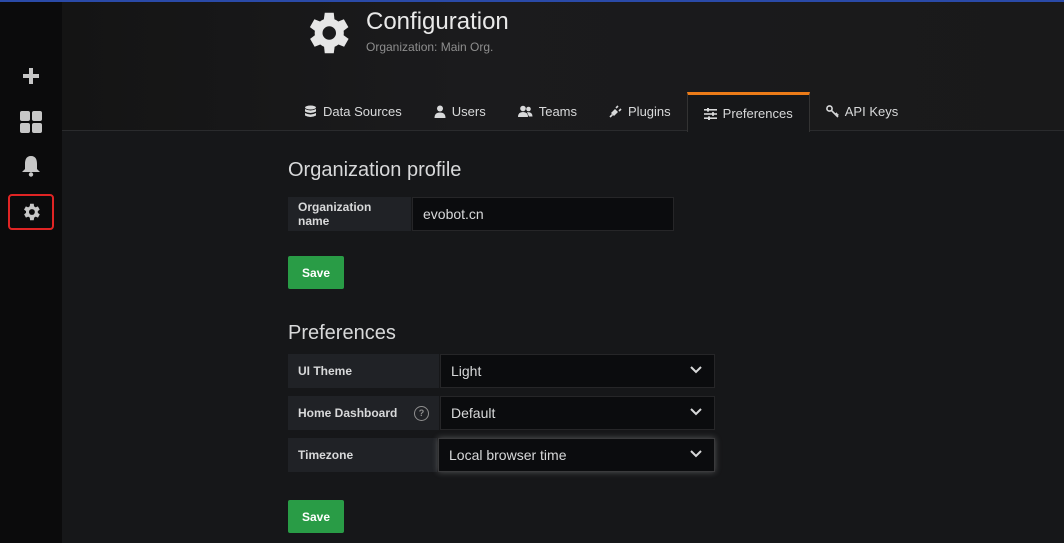 The height and width of the screenshot is (543, 1064). Describe the element at coordinates (558, 111) in the screenshot. I see `tab-label: Teams` at that location.